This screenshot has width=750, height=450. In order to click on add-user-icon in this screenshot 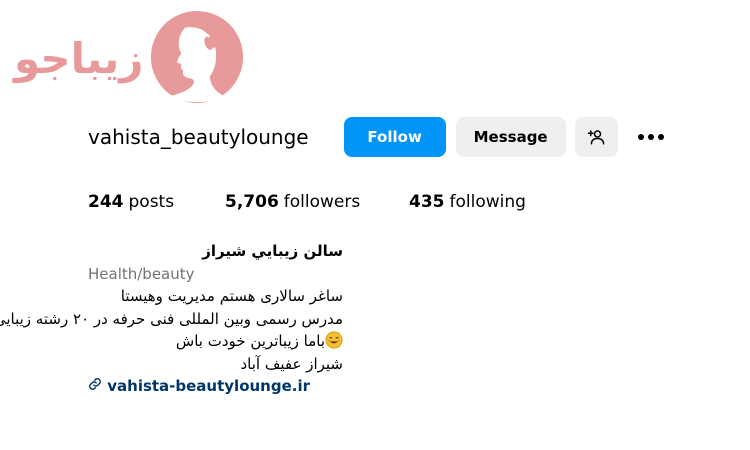, I will do `click(596, 137)`.